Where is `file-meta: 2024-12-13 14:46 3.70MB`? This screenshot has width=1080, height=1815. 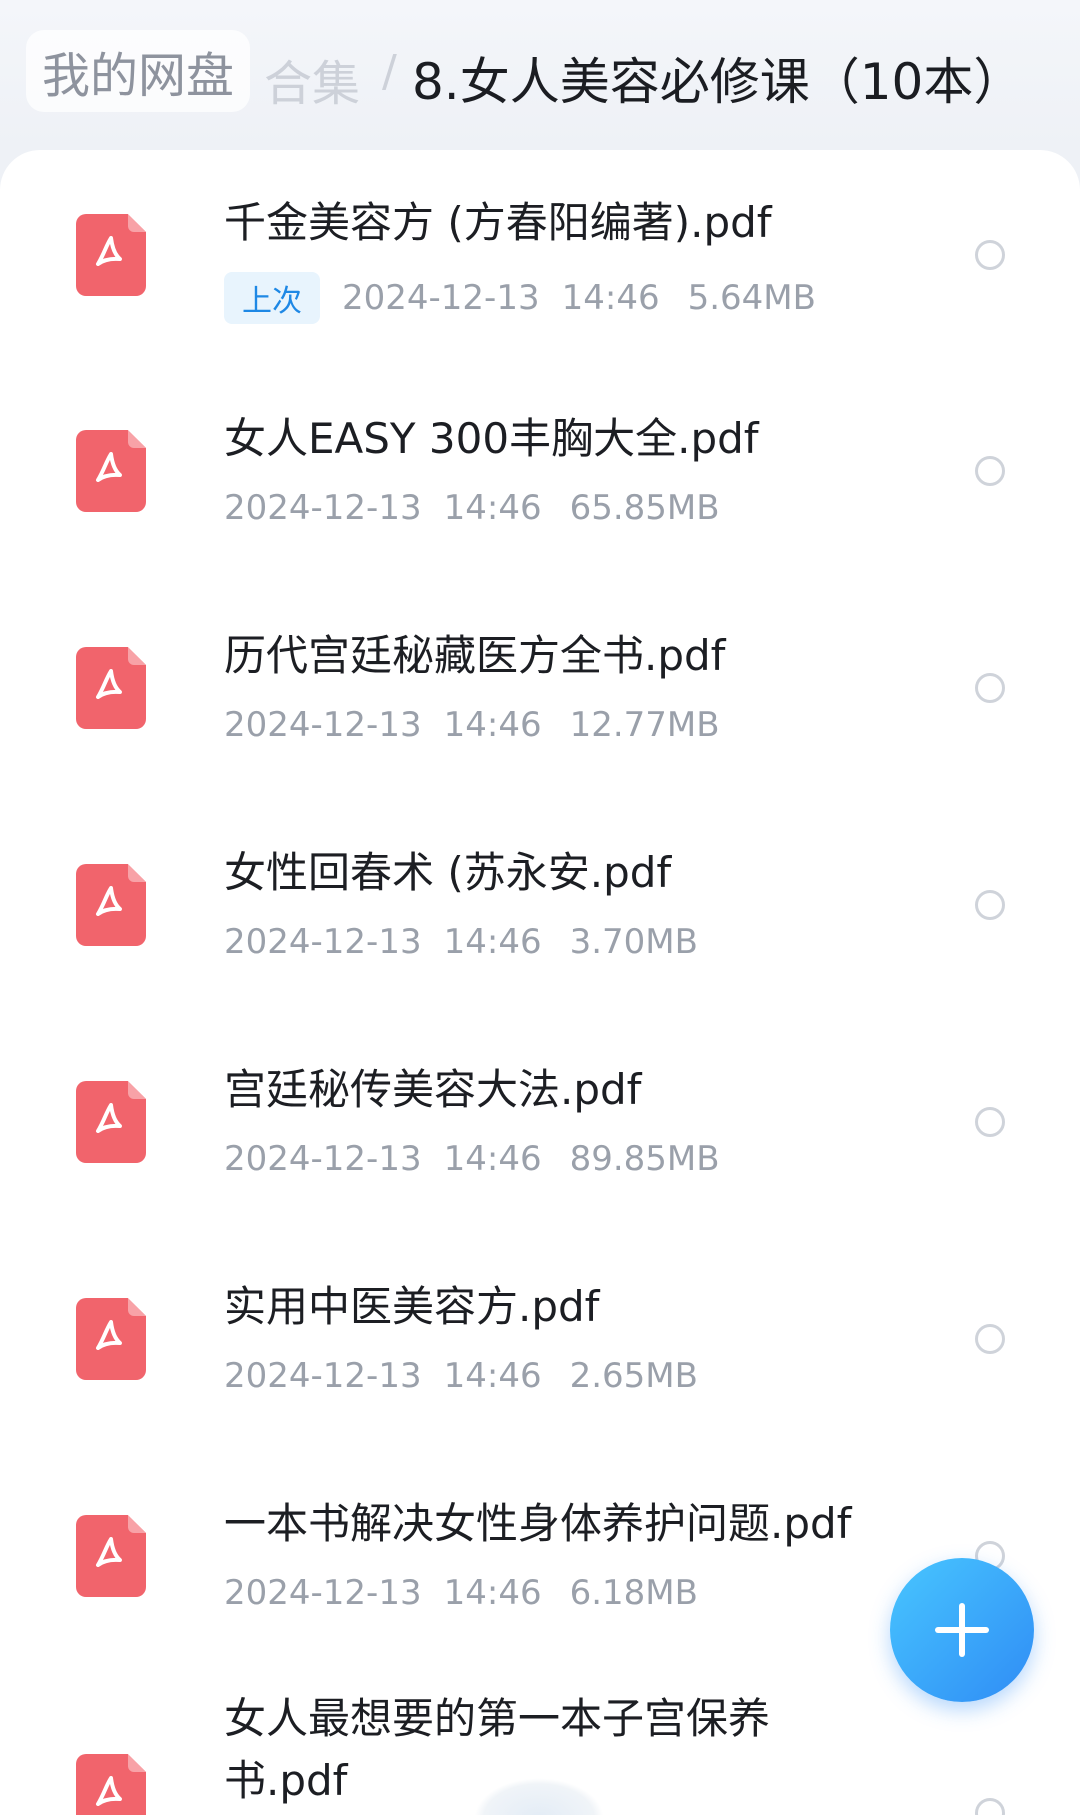 file-meta: 2024-12-13 14:46 3.70MB is located at coordinates (461, 942).